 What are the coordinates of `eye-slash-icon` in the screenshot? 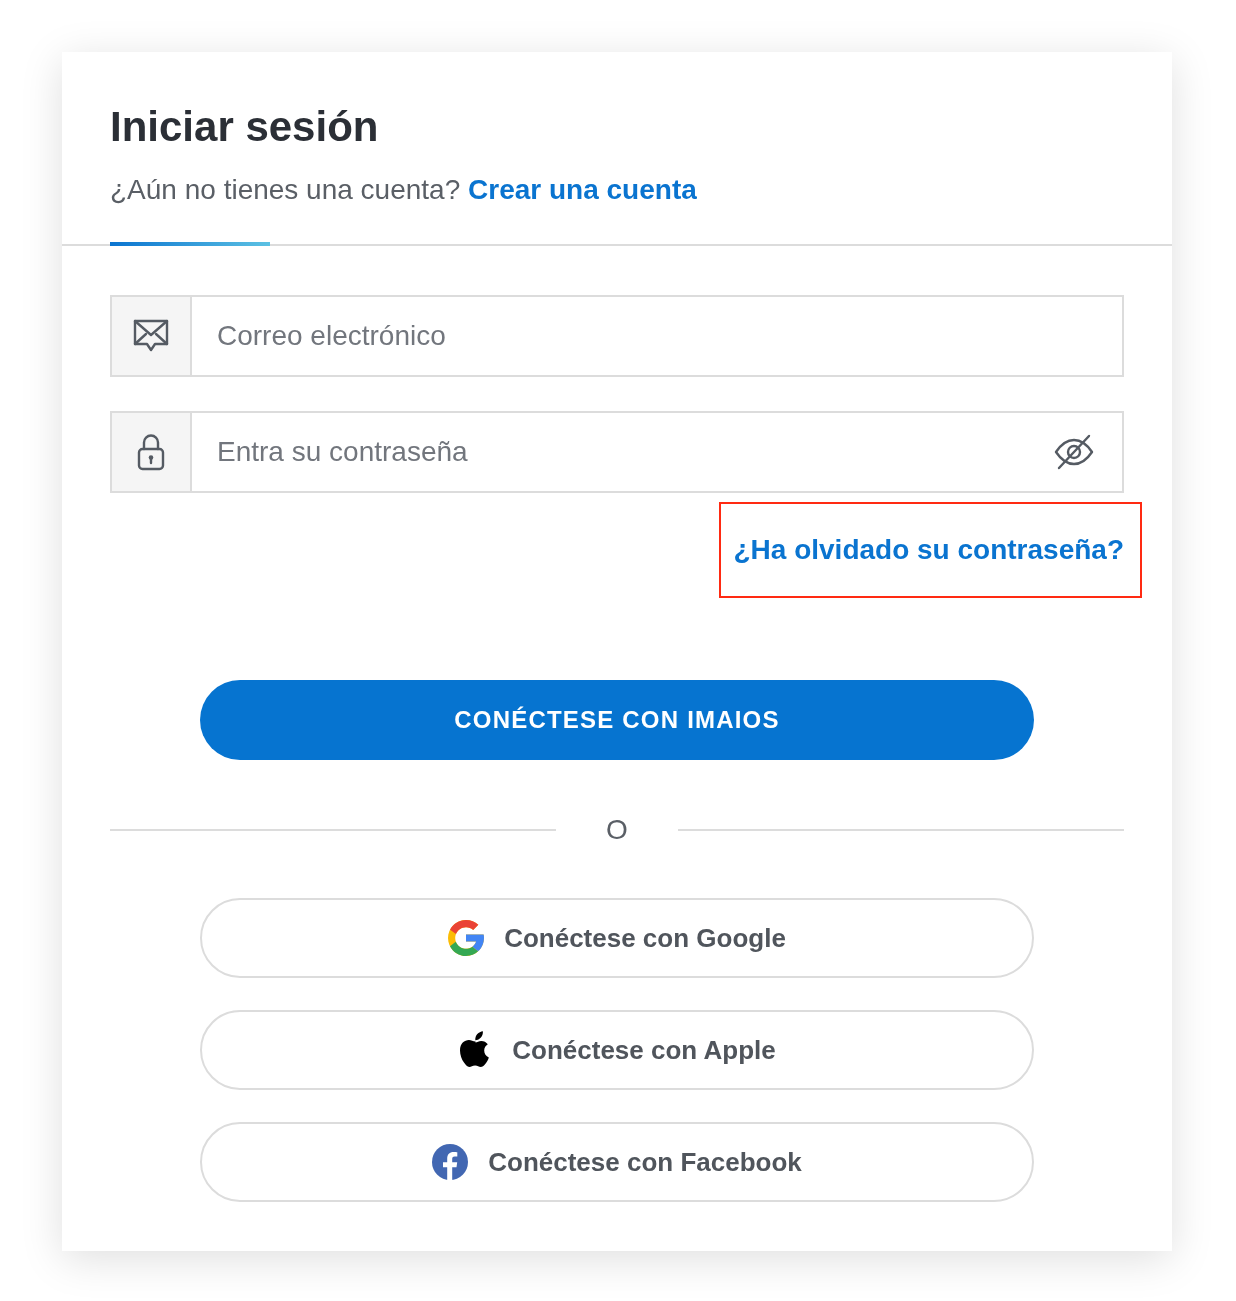 It's located at (1074, 452).